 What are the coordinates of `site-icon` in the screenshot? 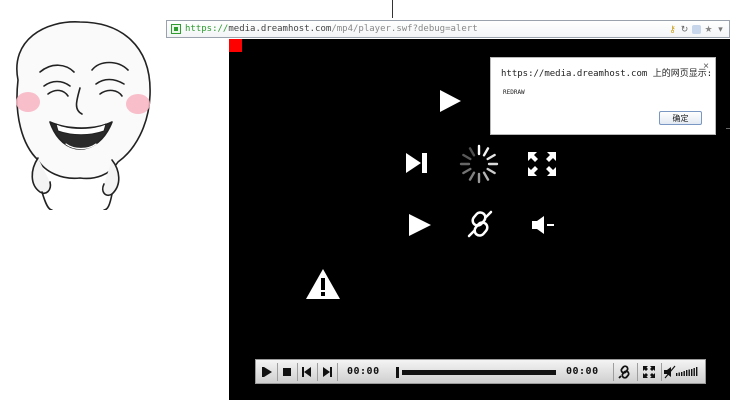 It's located at (176, 29).